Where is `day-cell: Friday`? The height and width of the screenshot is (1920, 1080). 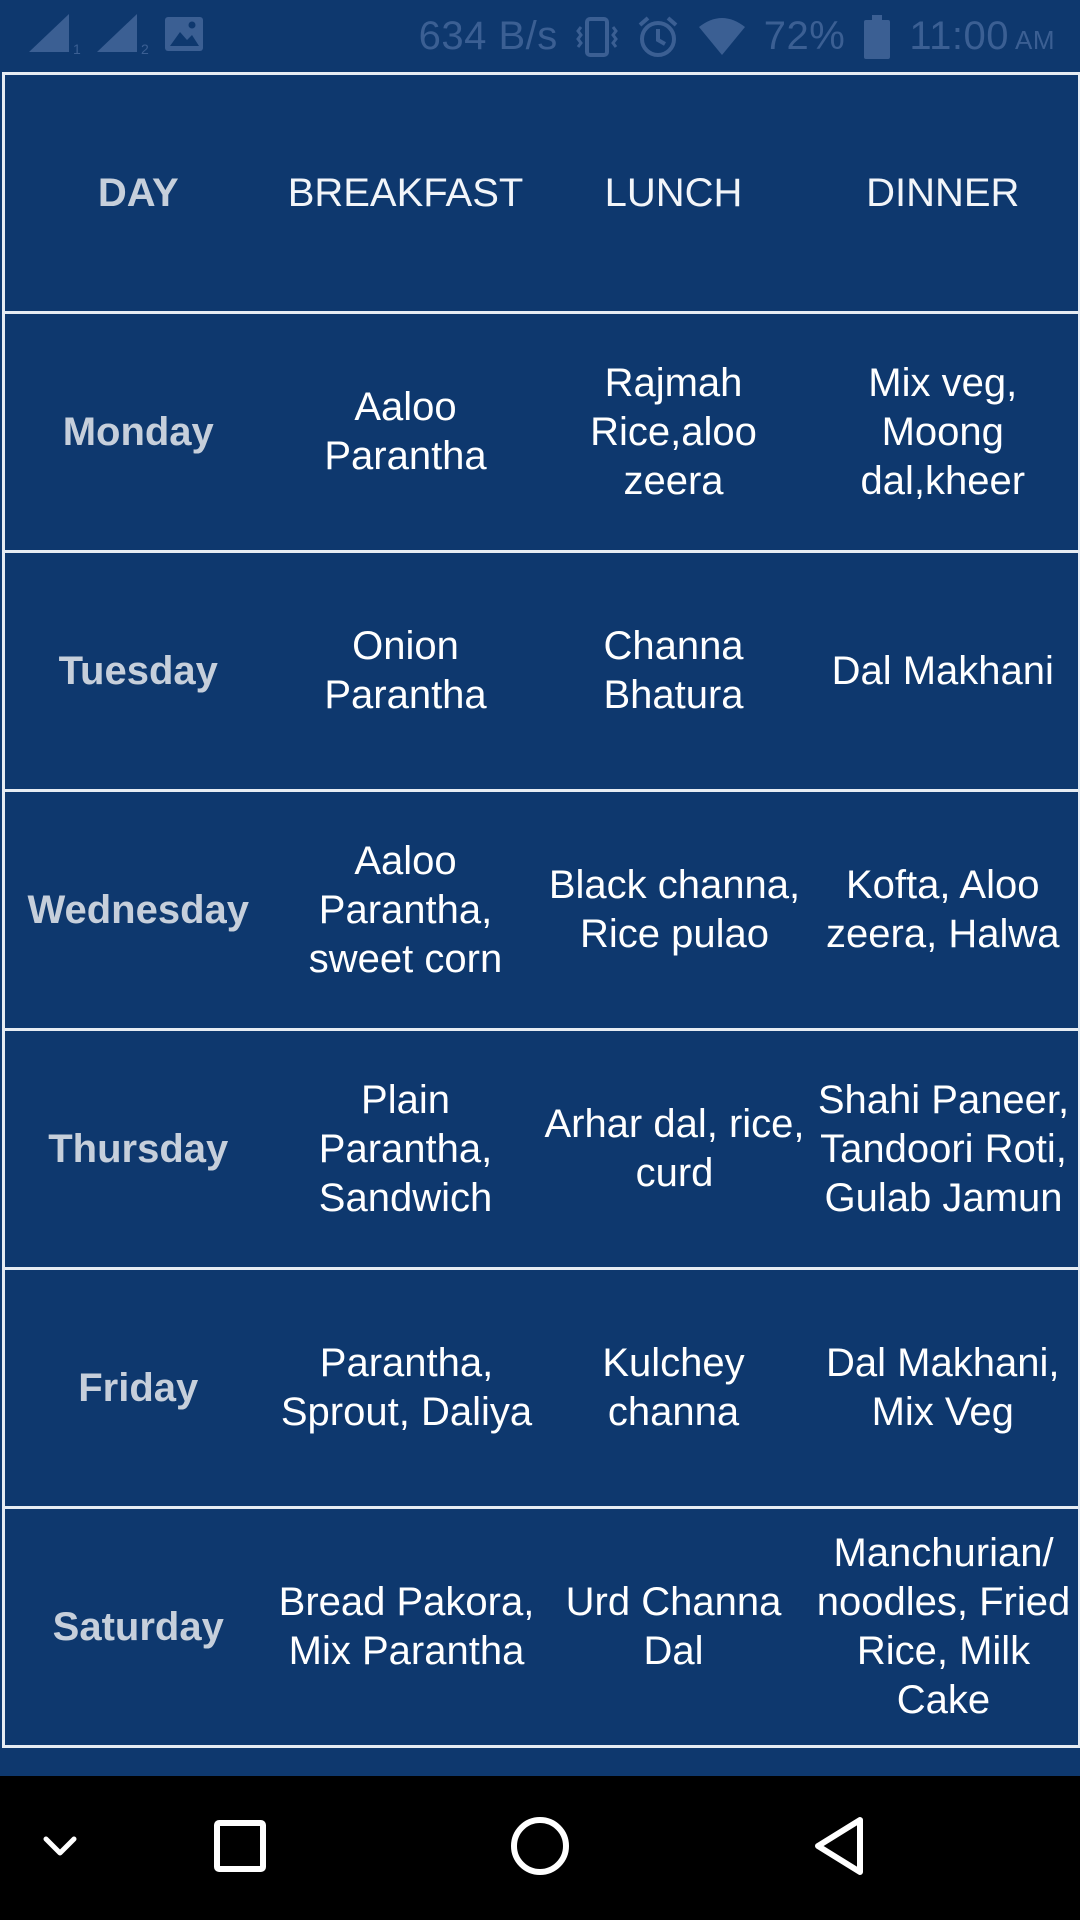 day-cell: Friday is located at coordinates (137, 1388).